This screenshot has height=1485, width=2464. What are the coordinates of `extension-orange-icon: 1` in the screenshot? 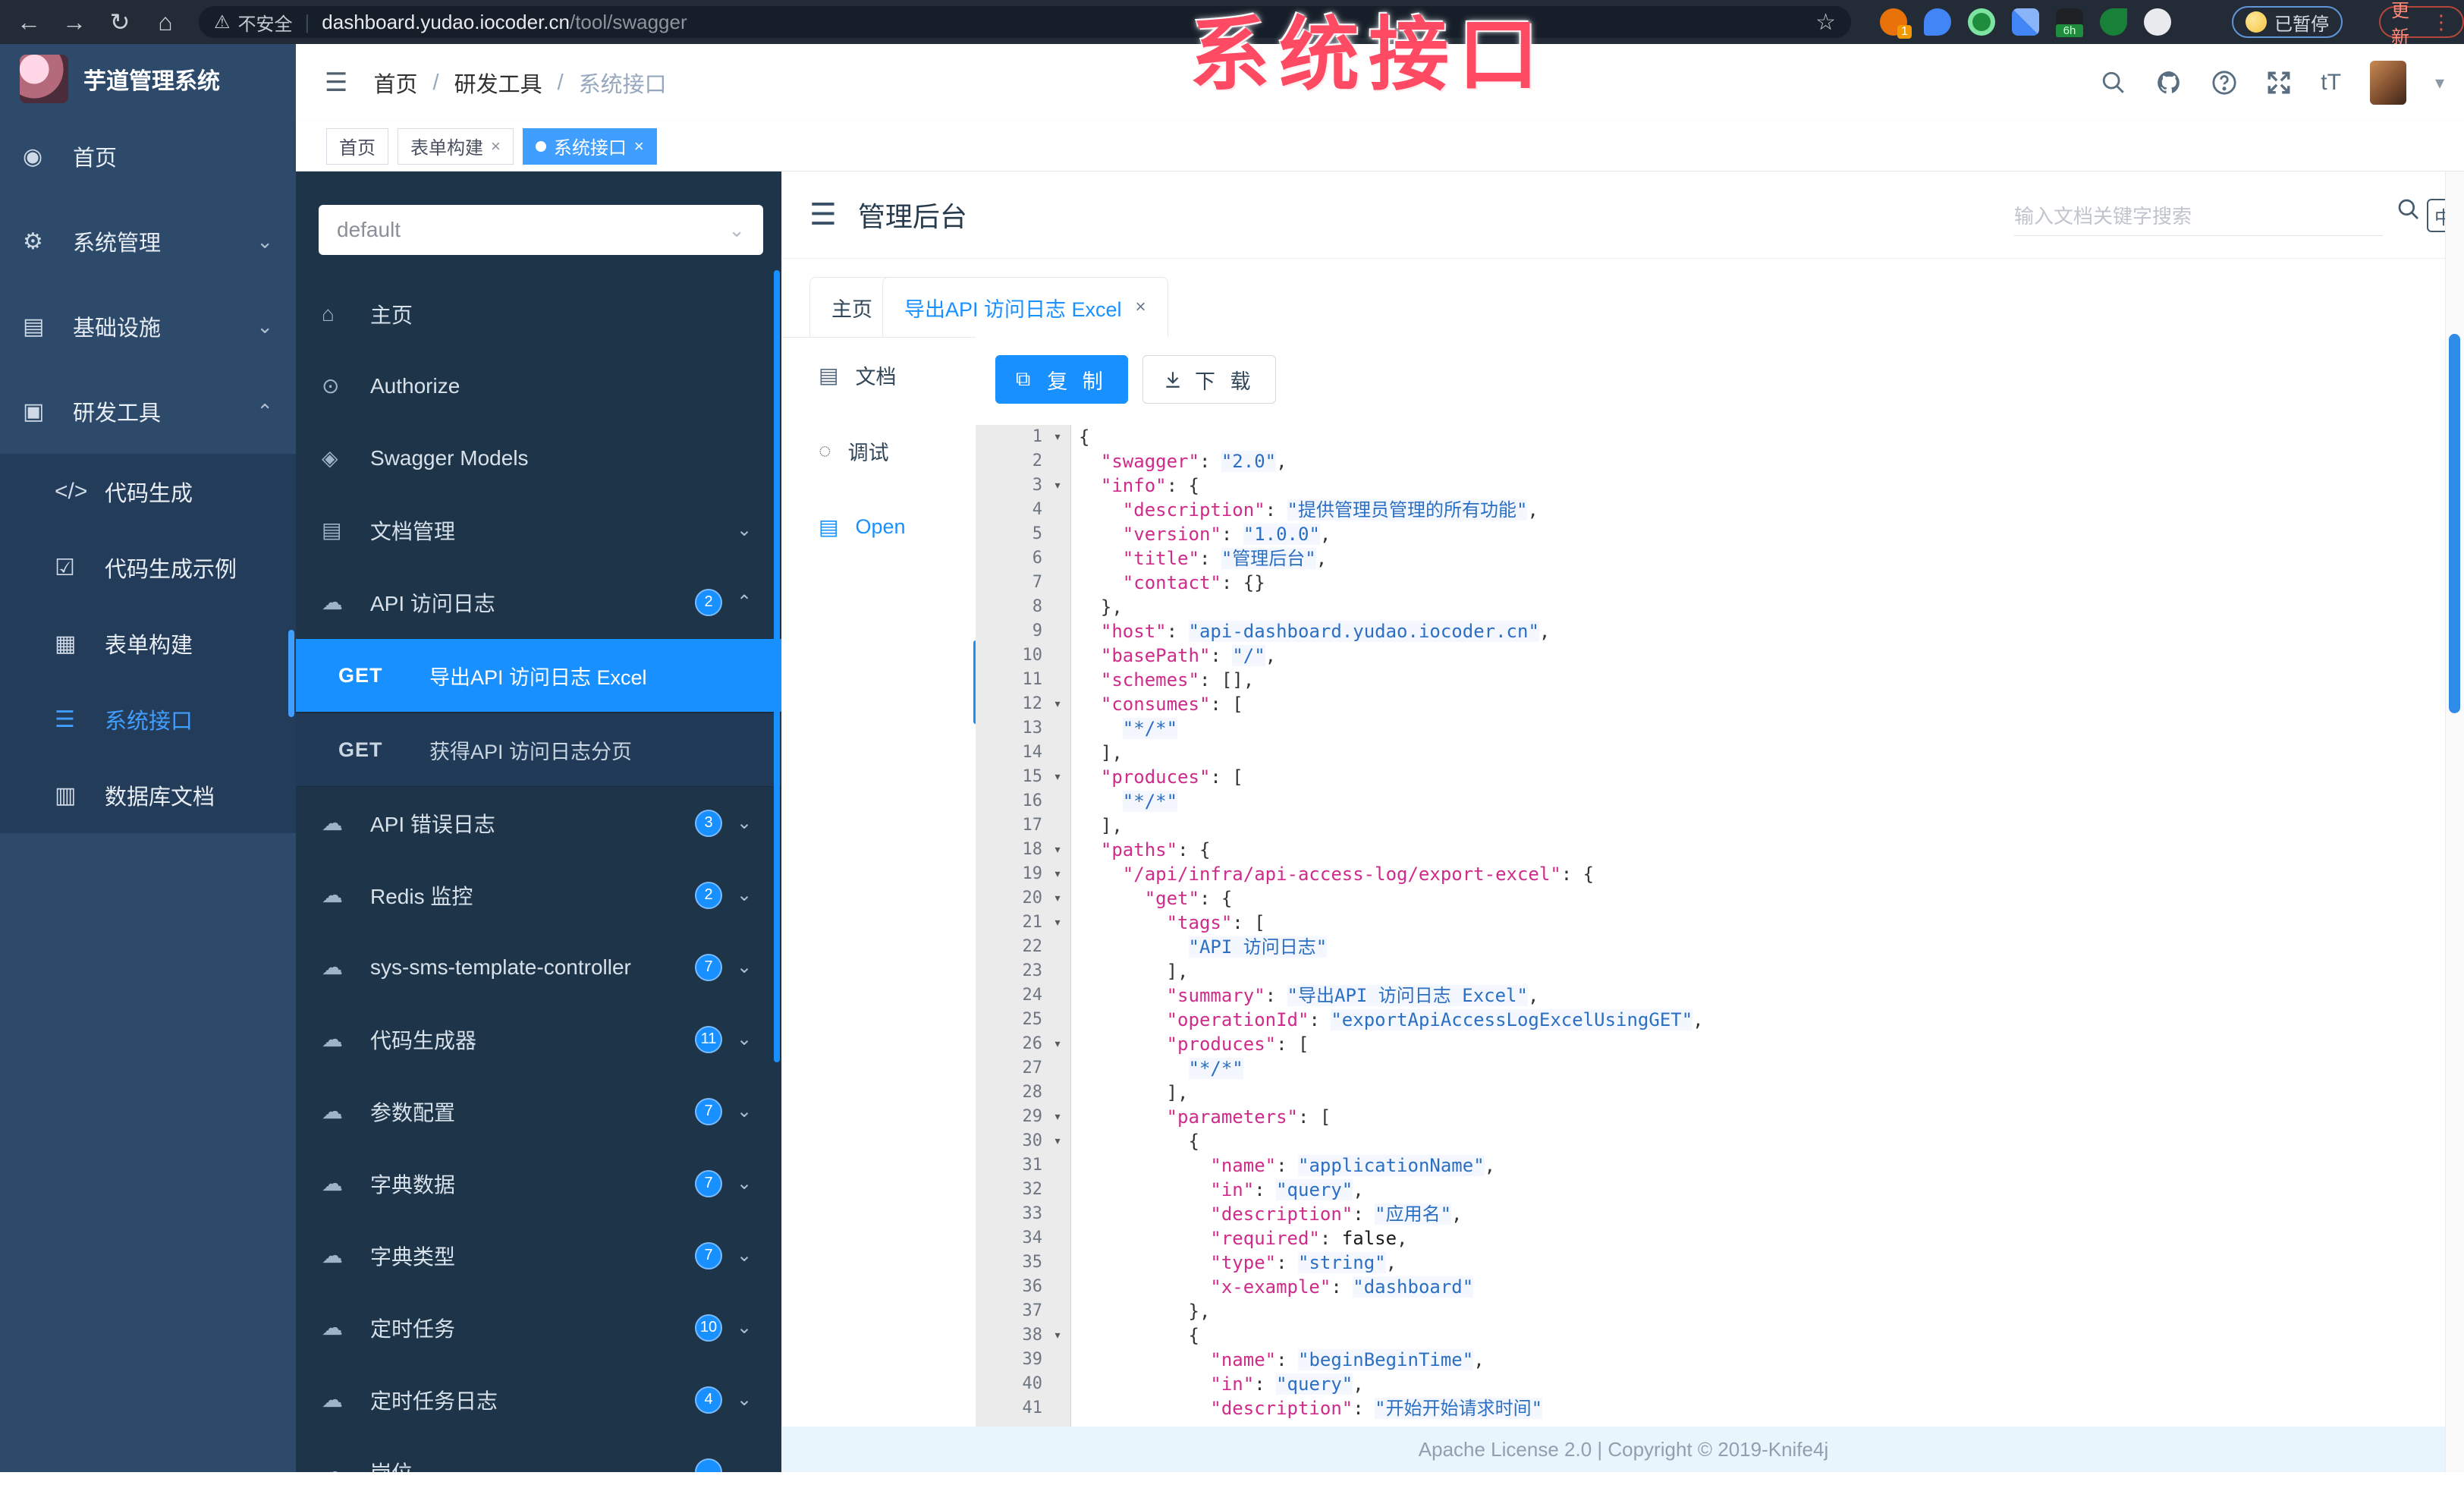 It's located at (1896, 23).